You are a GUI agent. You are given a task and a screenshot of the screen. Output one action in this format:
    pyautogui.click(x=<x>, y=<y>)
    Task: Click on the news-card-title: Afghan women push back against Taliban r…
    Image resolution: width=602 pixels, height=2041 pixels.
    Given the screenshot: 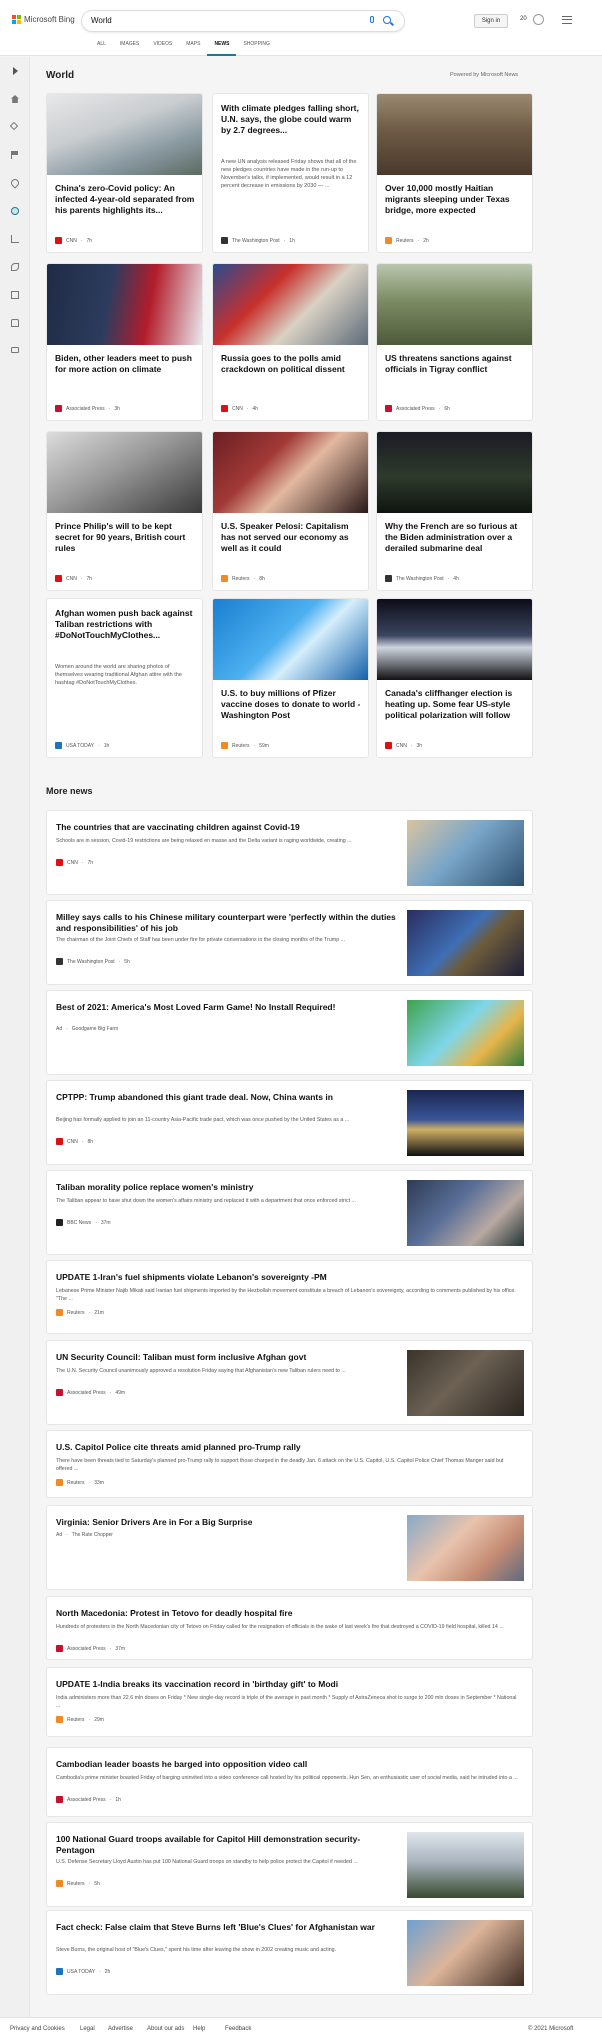 What is the action you would take?
    pyautogui.click(x=125, y=624)
    